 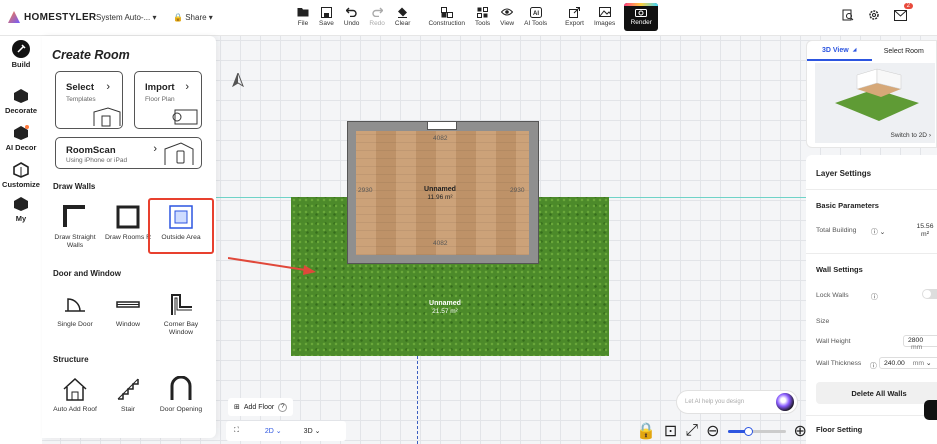 I want to click on gear-icon, so click(x=874, y=17).